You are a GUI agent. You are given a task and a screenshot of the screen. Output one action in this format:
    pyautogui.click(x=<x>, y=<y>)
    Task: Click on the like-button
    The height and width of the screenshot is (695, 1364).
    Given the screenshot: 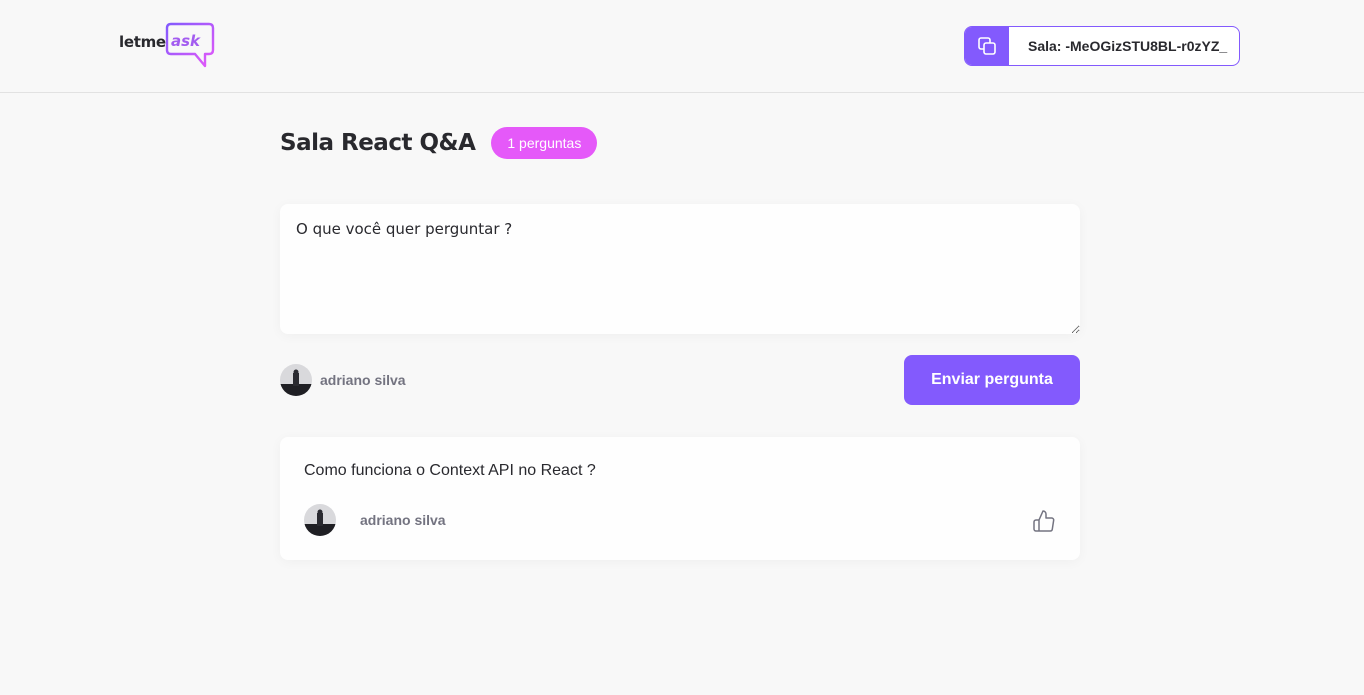 What is the action you would take?
    pyautogui.click(x=1044, y=521)
    